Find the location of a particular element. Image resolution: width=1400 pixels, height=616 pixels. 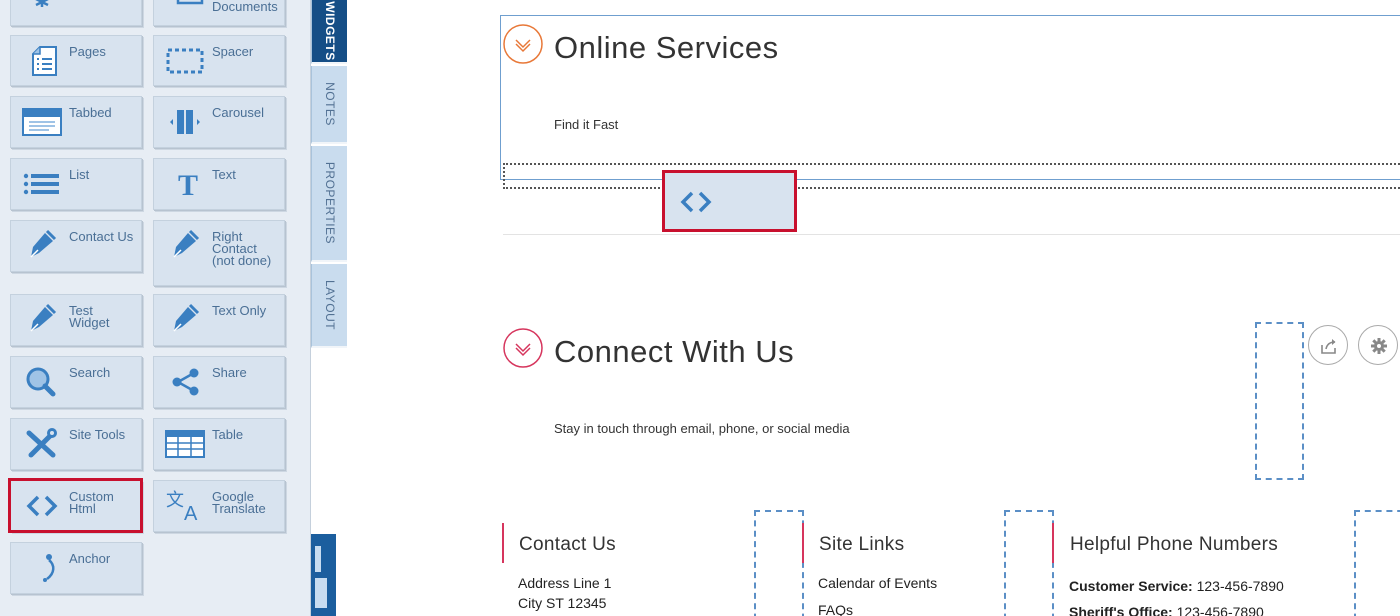

widget-tile-asterisk is located at coordinates (76, 13).